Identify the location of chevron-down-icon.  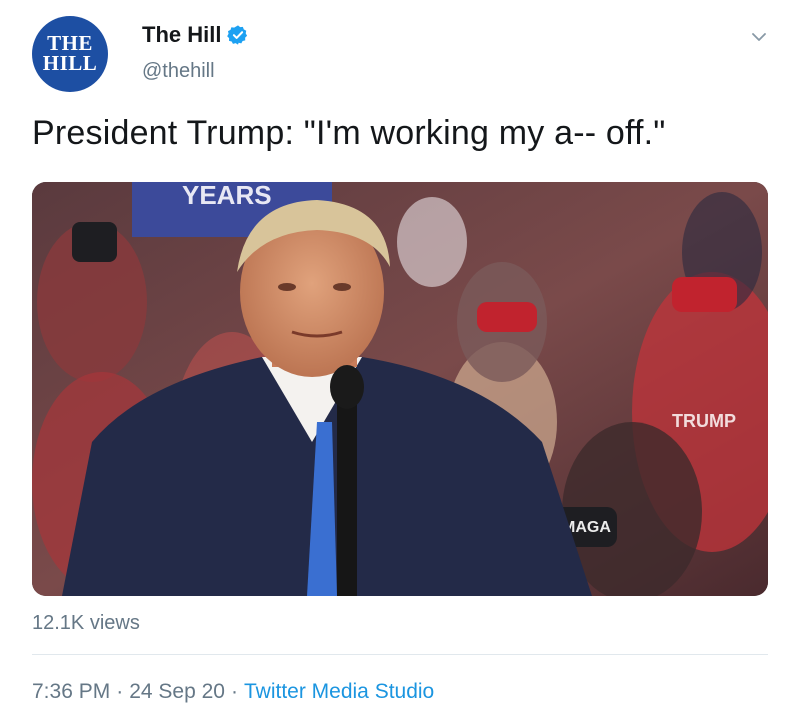
(759, 37).